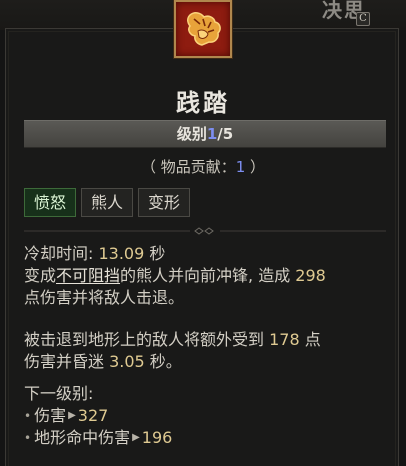 This screenshot has height=466, width=406. Describe the element at coordinates (67, 361) in the screenshot. I see `stun-text-a: 伤害并昏迷` at that location.